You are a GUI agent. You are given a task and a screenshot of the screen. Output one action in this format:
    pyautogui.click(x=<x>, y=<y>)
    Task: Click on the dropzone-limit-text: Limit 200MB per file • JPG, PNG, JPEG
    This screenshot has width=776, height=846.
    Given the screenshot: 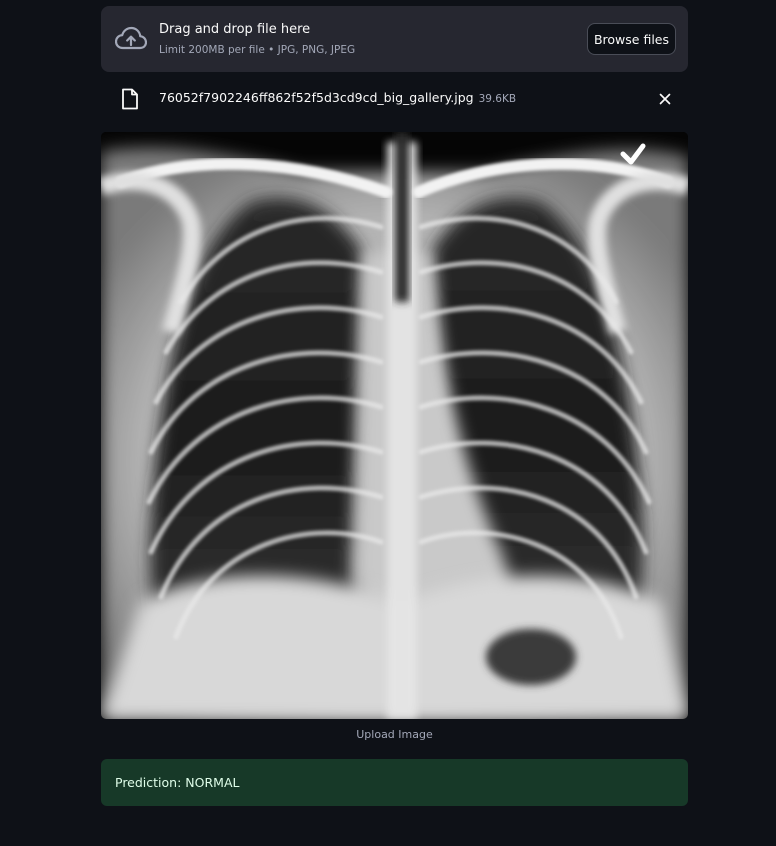 What is the action you would take?
    pyautogui.click(x=257, y=50)
    